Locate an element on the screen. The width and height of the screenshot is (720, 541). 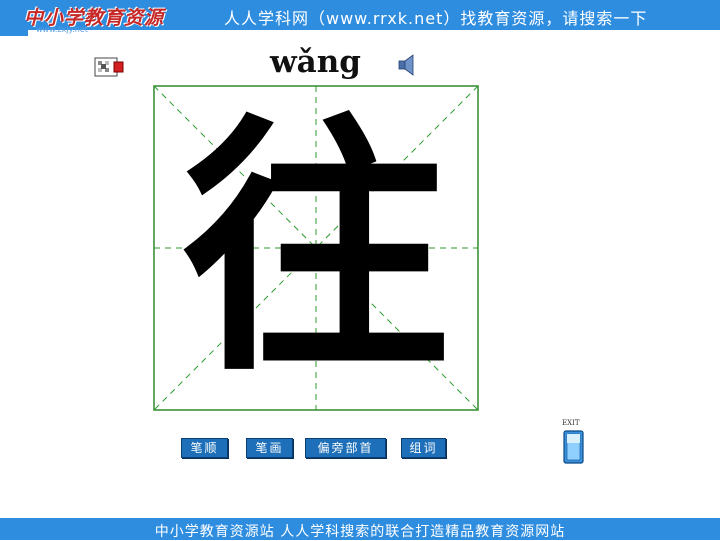
exit-door-icon is located at coordinates (573, 447).